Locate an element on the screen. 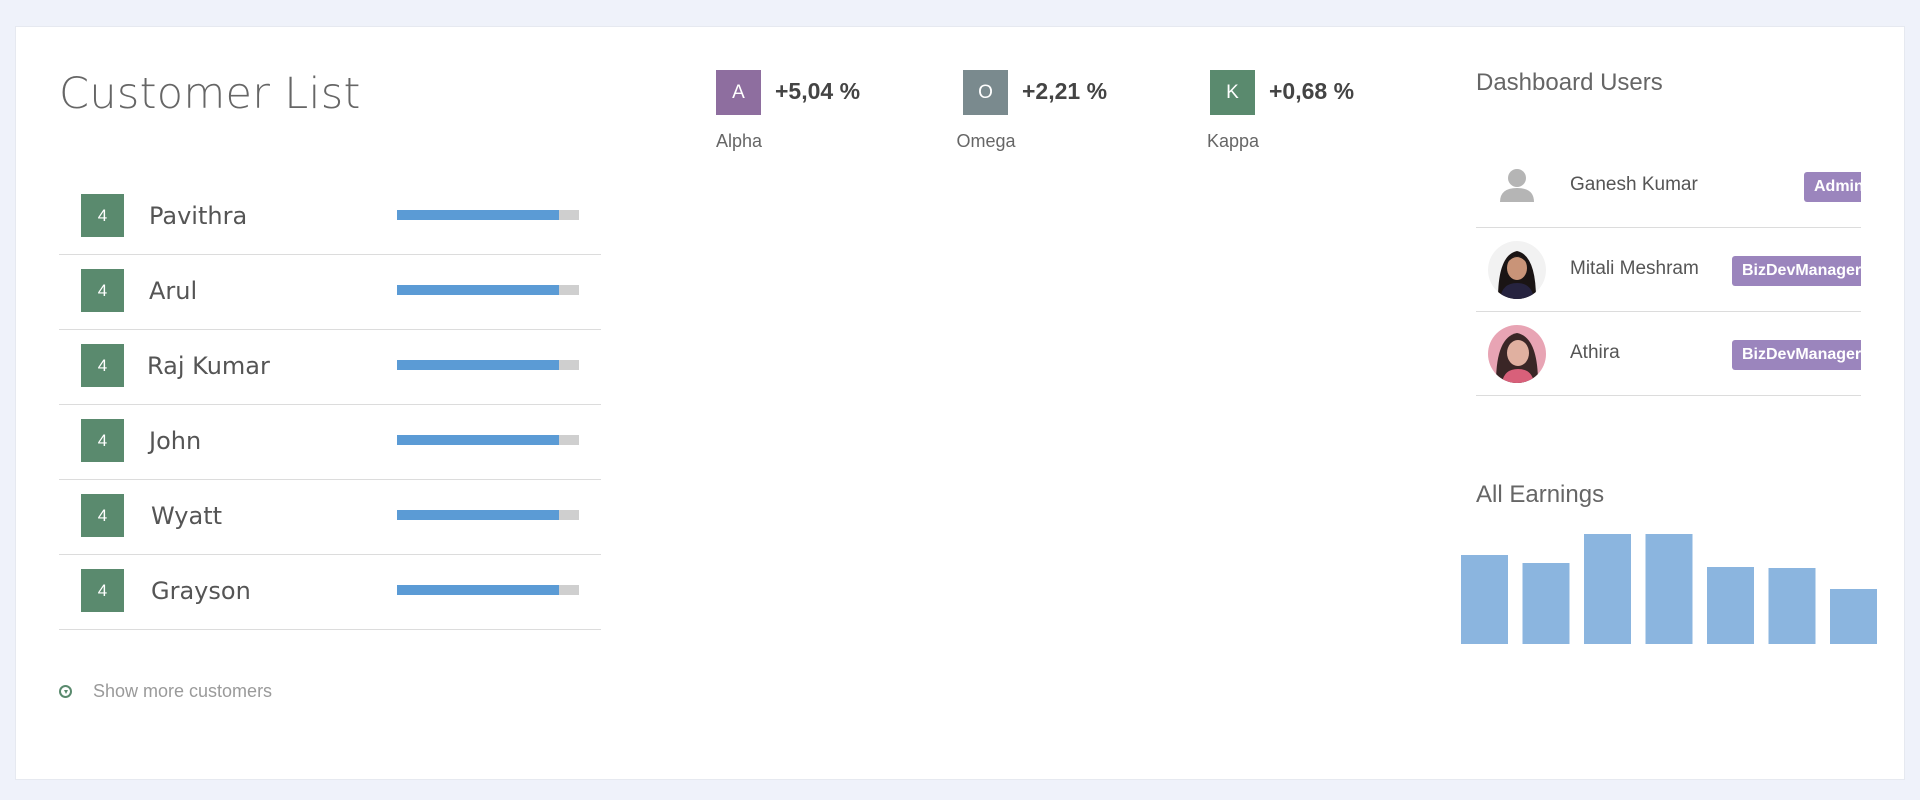 The image size is (1920, 800). stat-omega: O +2,21 % Omega is located at coordinates (1059, 115).